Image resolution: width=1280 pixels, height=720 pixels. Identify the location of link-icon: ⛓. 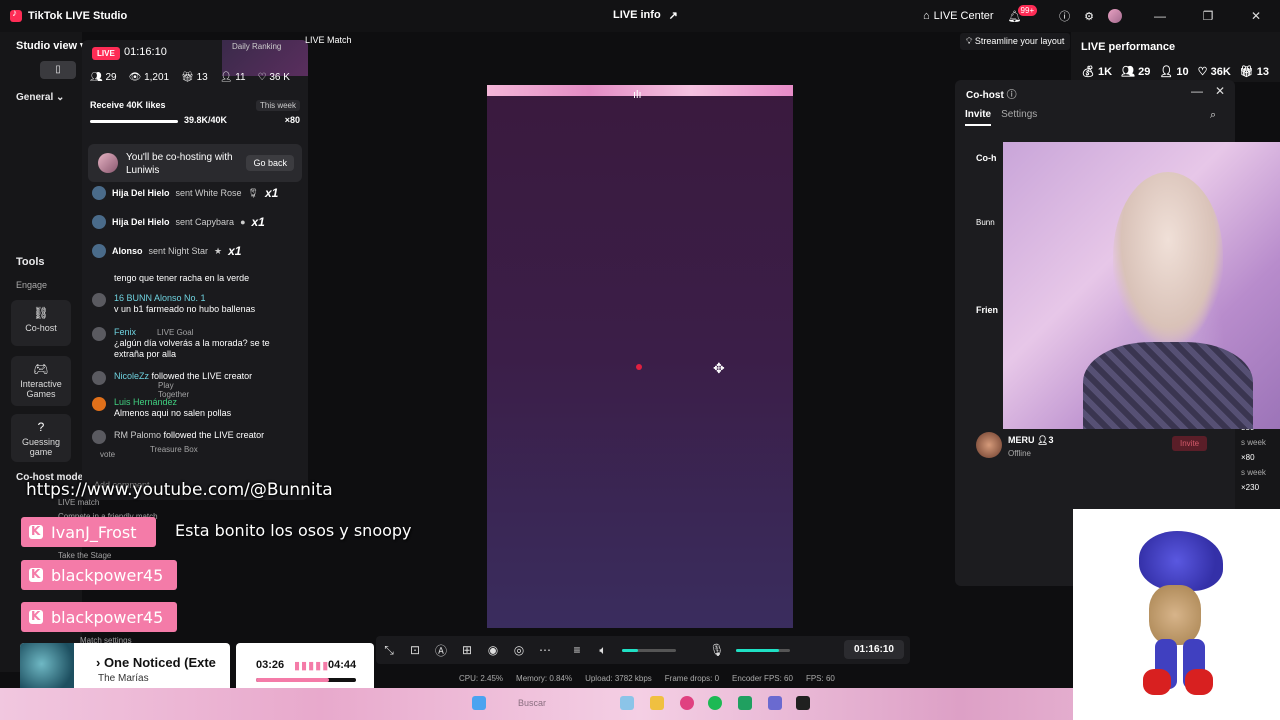
(41, 313).